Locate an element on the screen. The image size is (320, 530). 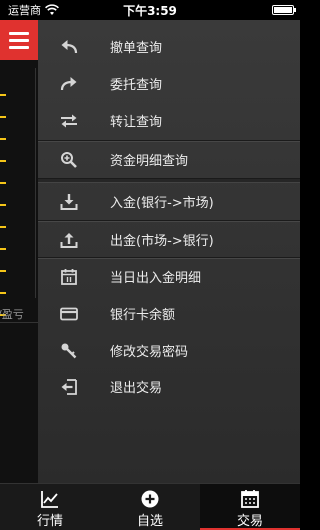
status-bar: 运营商 下午3:59 is located at coordinates (150, 10).